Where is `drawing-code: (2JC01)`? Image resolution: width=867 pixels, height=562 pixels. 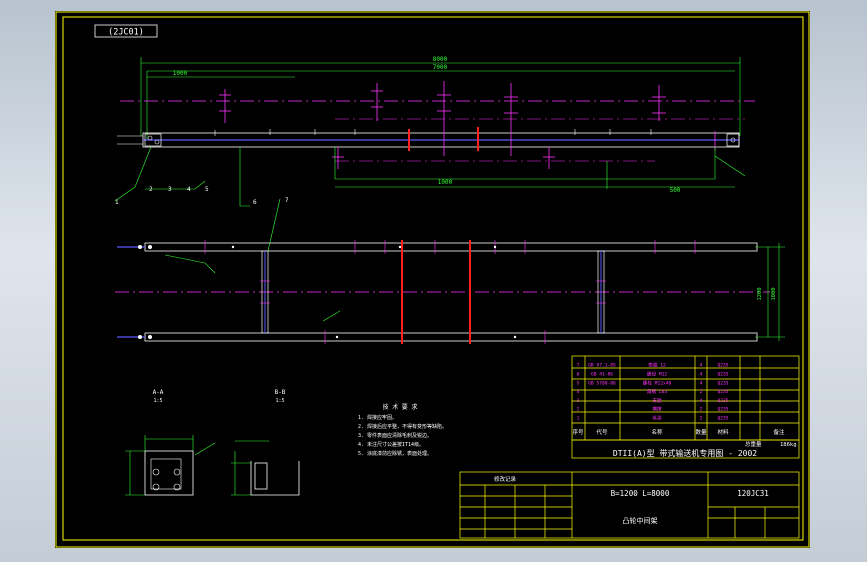
drawing-code: (2JC01) is located at coordinates (126, 33).